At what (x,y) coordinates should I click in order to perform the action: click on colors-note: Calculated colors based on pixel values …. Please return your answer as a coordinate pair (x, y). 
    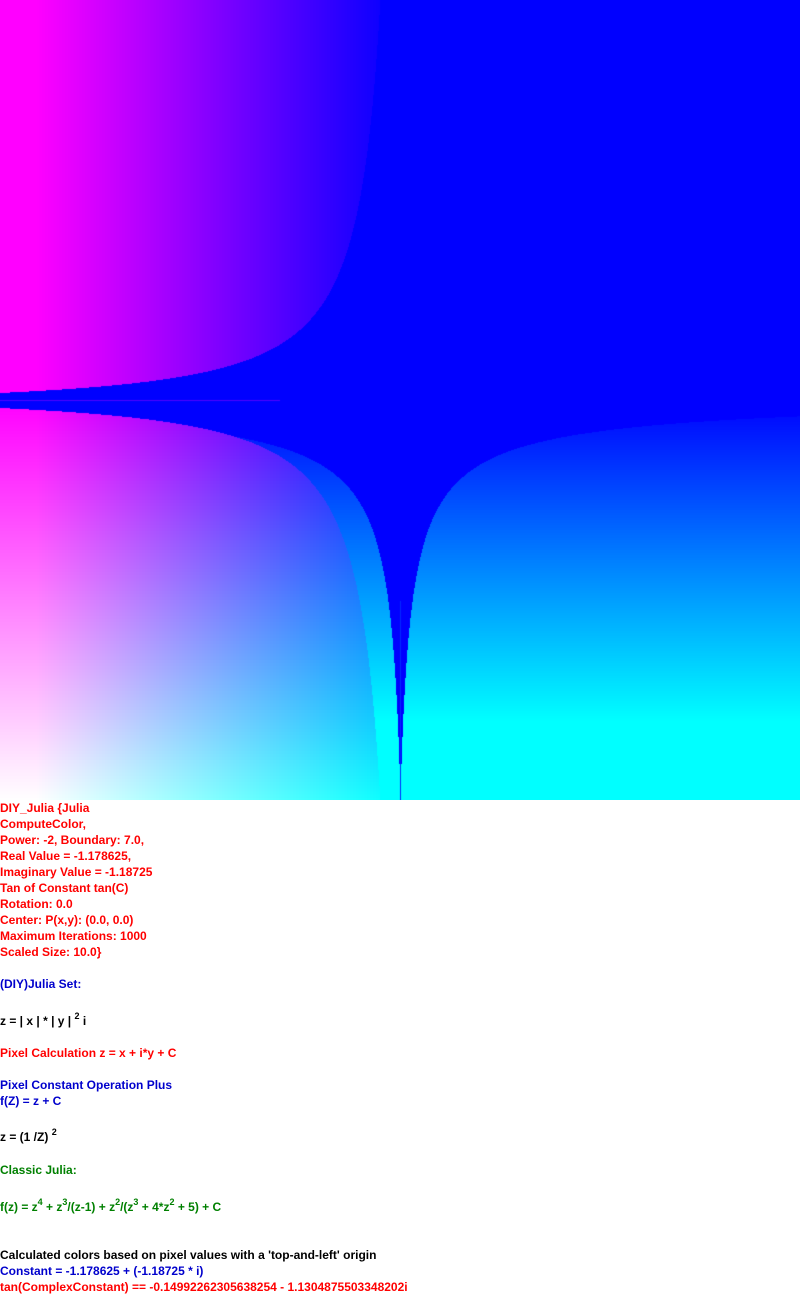
    Looking at the image, I should click on (188, 1255).